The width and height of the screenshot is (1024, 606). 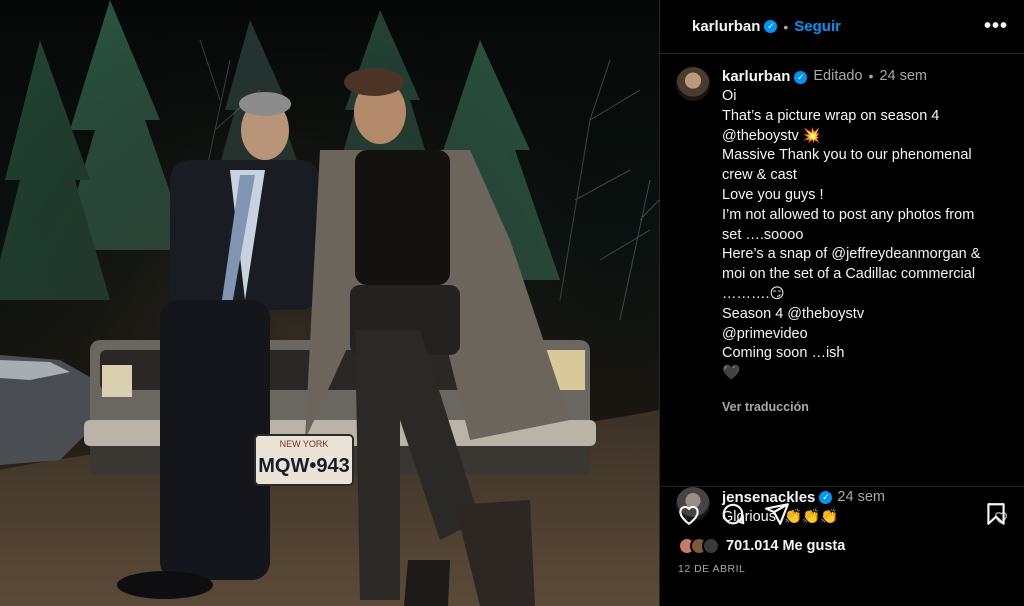 I want to click on caption-line: @primevideo, so click(x=765, y=333).